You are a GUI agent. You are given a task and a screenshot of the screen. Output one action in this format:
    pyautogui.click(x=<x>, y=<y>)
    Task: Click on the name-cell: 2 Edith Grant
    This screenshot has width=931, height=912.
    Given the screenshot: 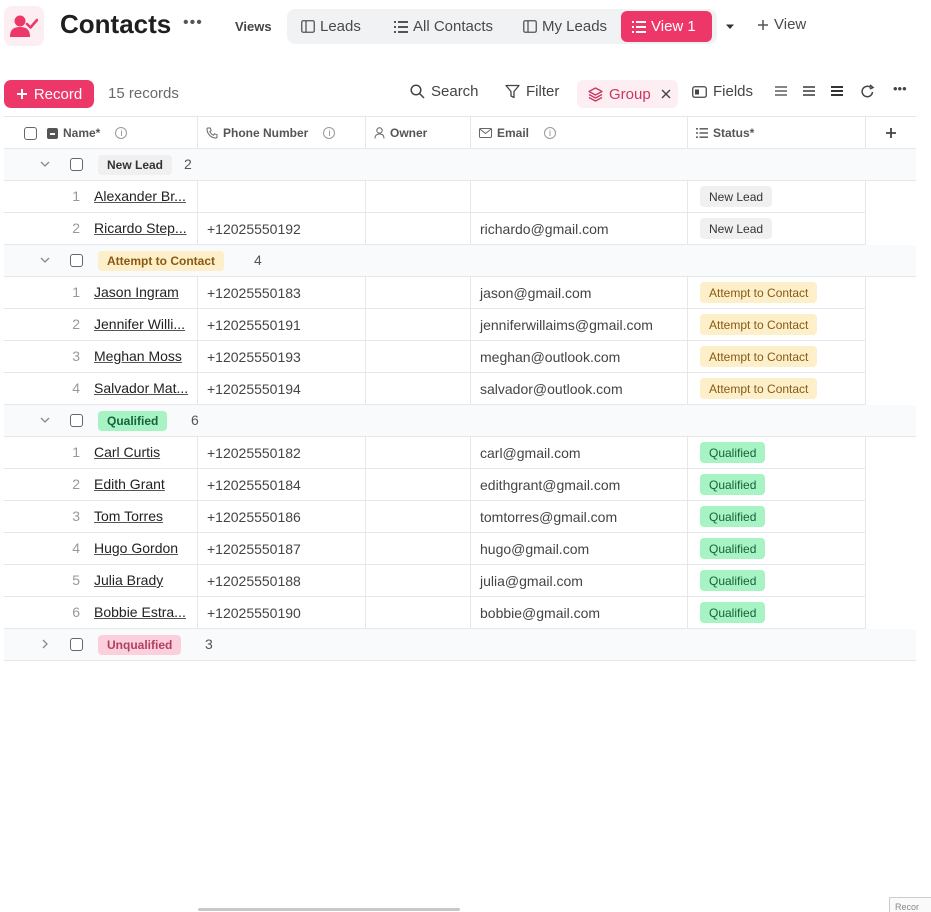 What is the action you would take?
    pyautogui.click(x=101, y=484)
    